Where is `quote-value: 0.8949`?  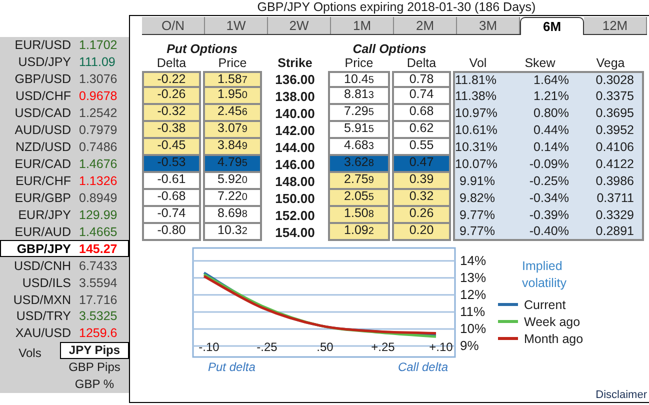 quote-value: 0.8949 is located at coordinates (98, 197).